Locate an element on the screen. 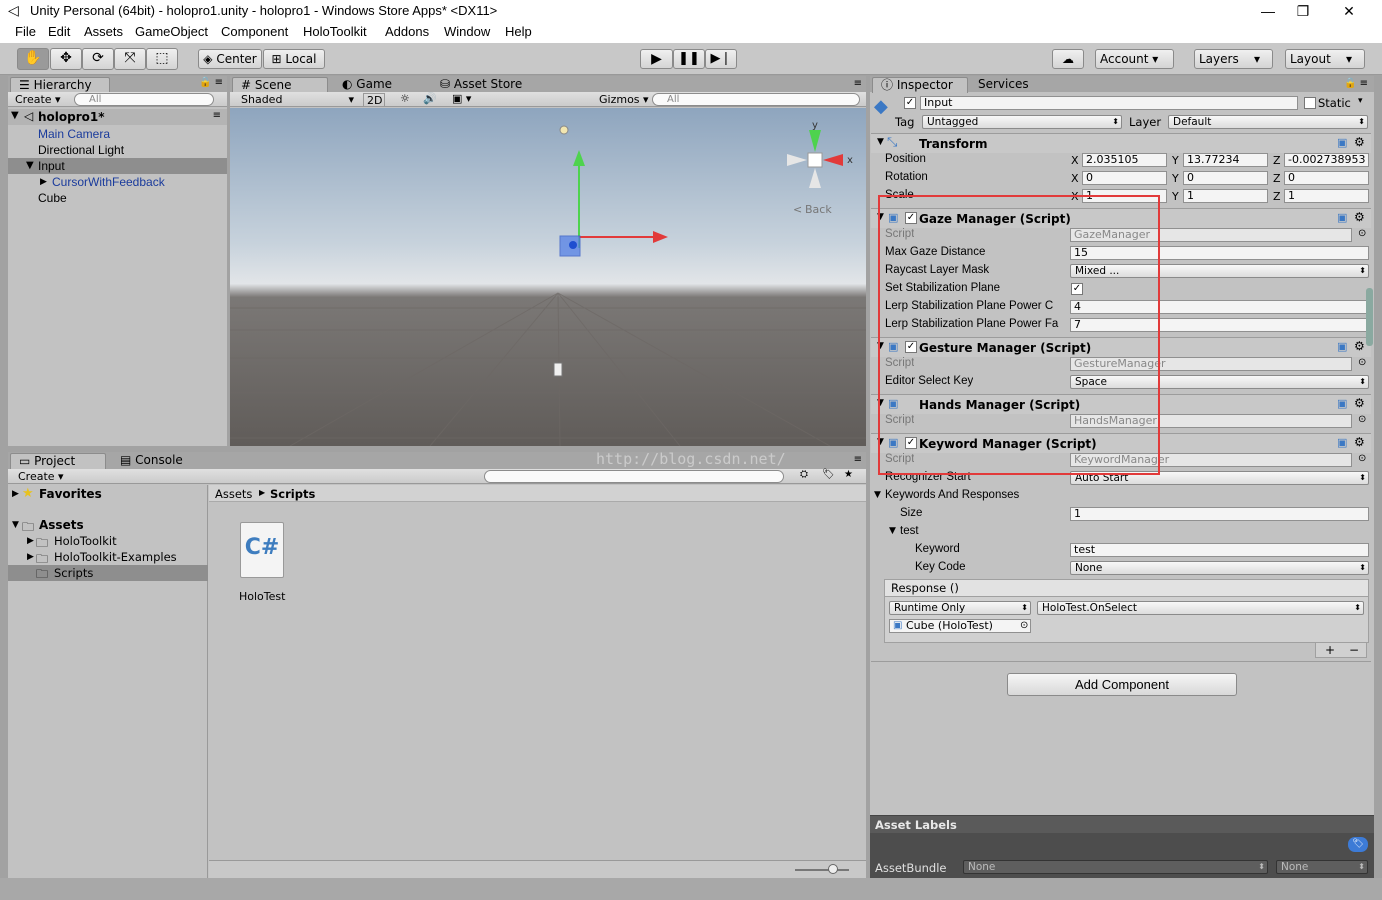 The width and height of the screenshot is (1382, 900). tab-services: Services is located at coordinates (1003, 85).